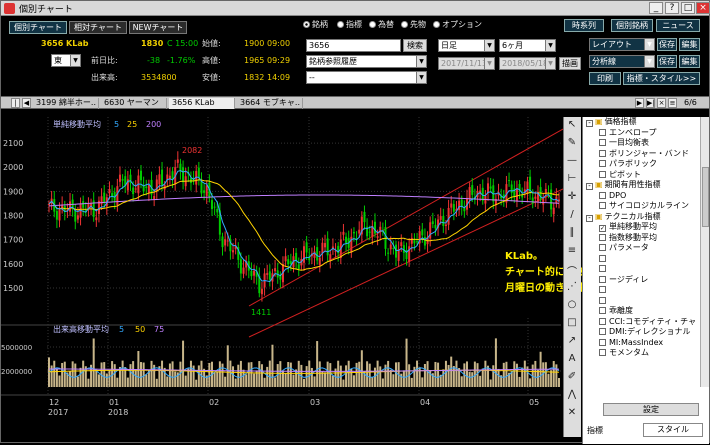 The height and width of the screenshot is (445, 710). Describe the element at coordinates (98, 27) in the screenshot. I see `relative-chart-button: 相対チャート` at that location.